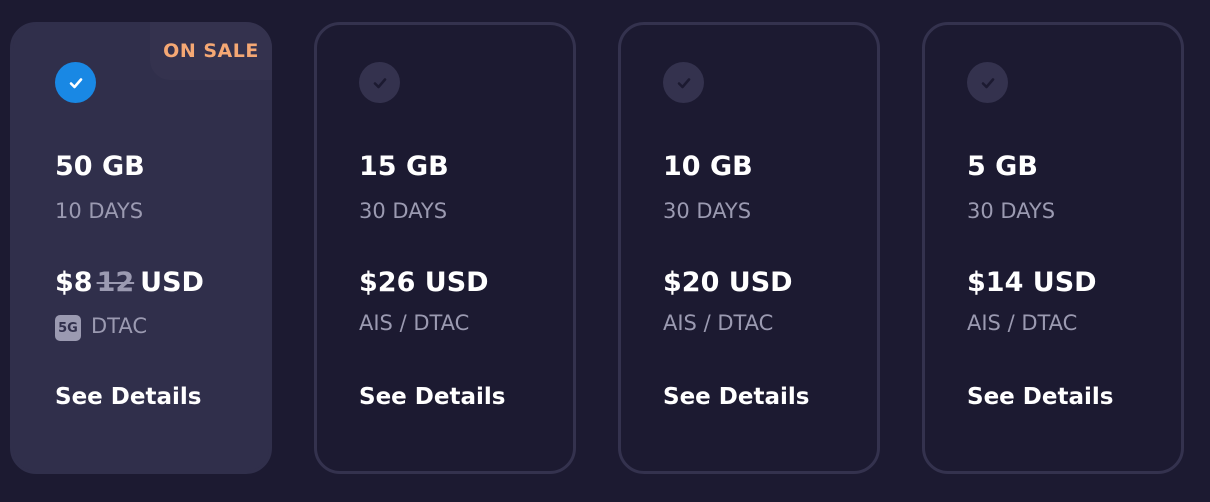 The image size is (1210, 502). What do you see at coordinates (68, 328) in the screenshot?
I see `5g-badge-icon: 5G` at bounding box center [68, 328].